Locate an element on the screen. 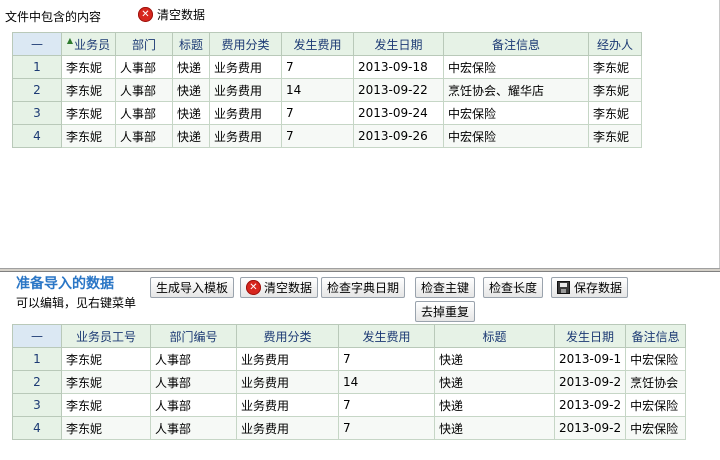 The width and height of the screenshot is (720, 460). table-row: 2 李东妮 人事部 业务费用 14 快递 2013-09-2 烹饪协会 is located at coordinates (349, 382).